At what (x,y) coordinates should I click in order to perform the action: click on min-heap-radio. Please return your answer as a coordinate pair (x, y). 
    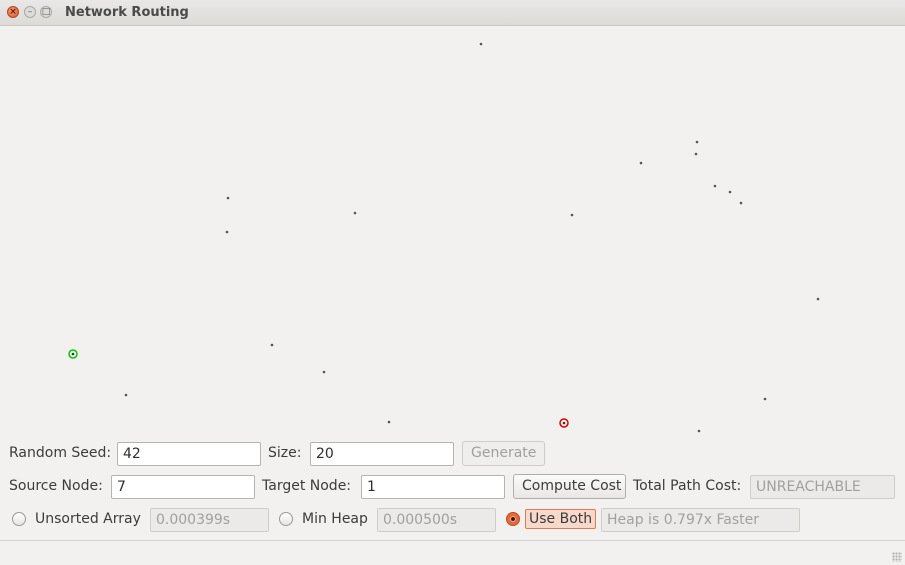
    Looking at the image, I should click on (286, 519).